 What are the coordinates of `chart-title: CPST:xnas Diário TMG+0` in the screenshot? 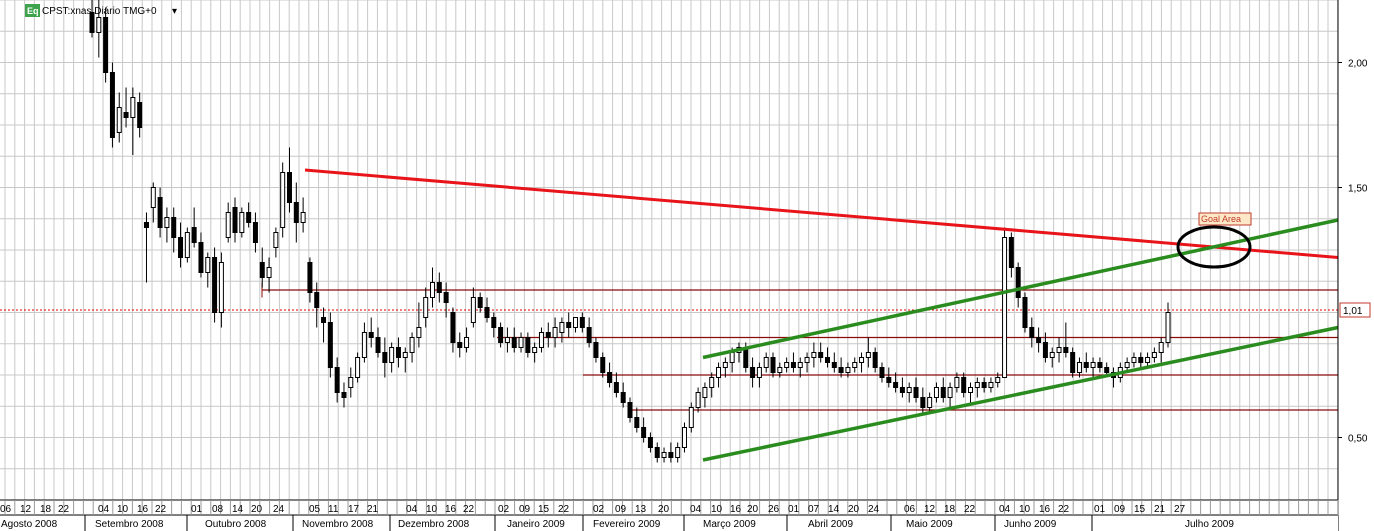 It's located at (99, 11).